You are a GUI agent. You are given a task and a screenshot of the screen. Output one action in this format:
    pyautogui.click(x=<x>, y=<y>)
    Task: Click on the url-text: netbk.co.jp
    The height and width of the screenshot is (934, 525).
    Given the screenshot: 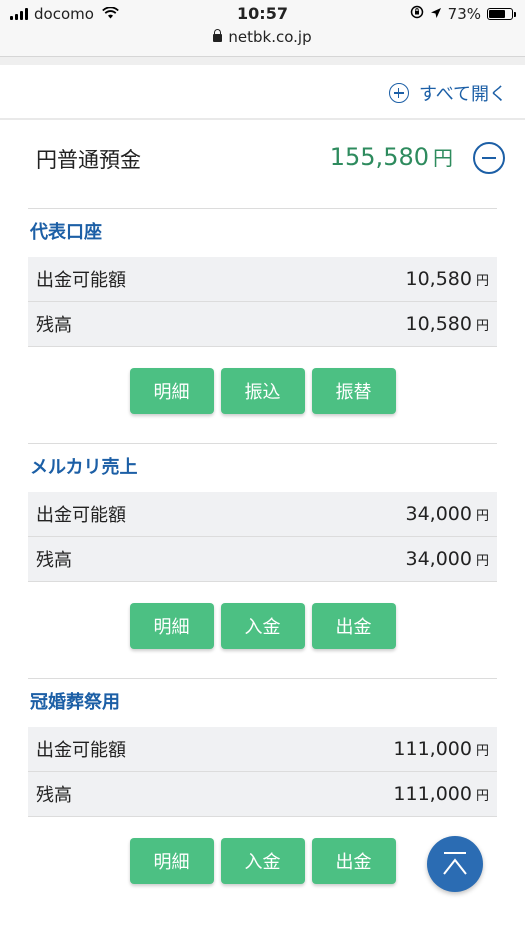 What is the action you would take?
    pyautogui.click(x=270, y=37)
    